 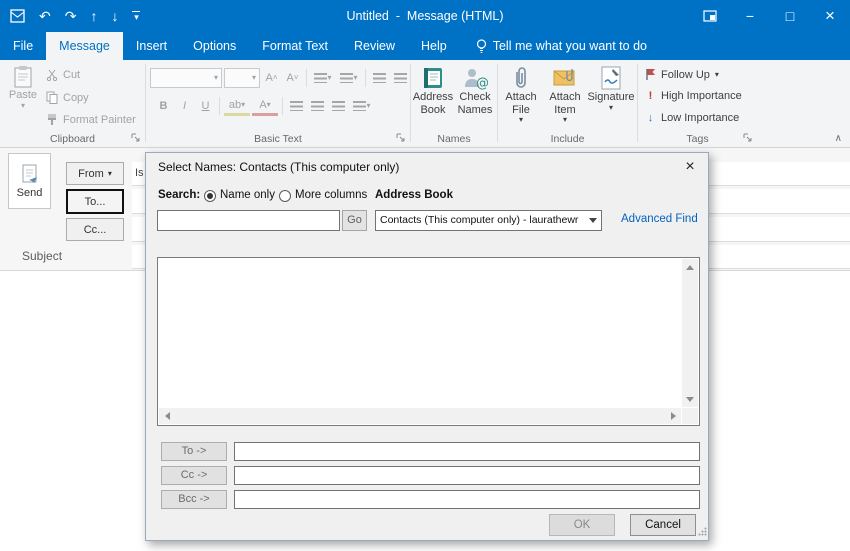 What do you see at coordinates (838, 138) in the screenshot?
I see `collapse-ribbon-button: ∧` at bounding box center [838, 138].